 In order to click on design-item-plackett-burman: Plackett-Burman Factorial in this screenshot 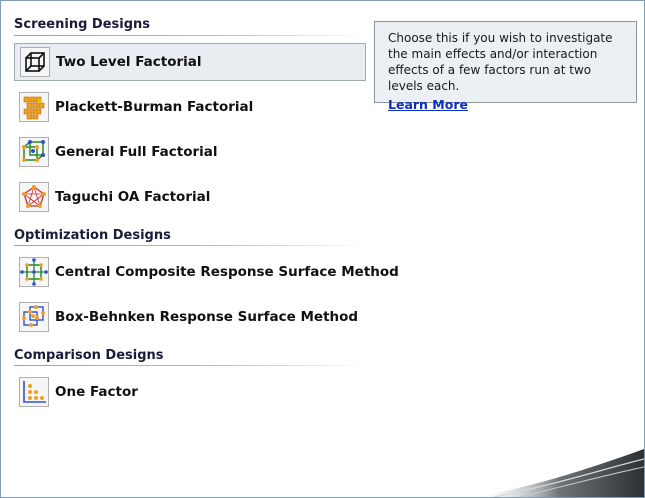, I will do `click(190, 107)`.